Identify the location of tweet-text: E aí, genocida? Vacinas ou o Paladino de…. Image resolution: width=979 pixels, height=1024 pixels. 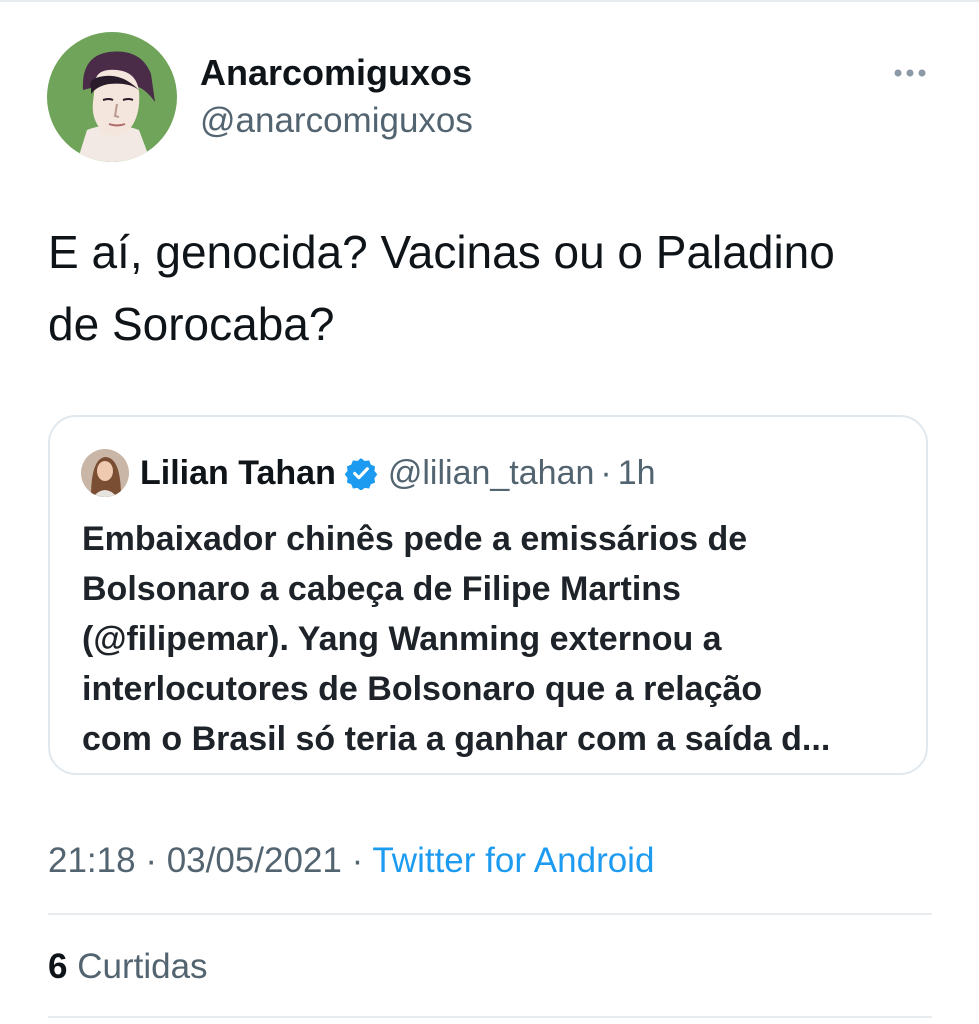
(498, 288).